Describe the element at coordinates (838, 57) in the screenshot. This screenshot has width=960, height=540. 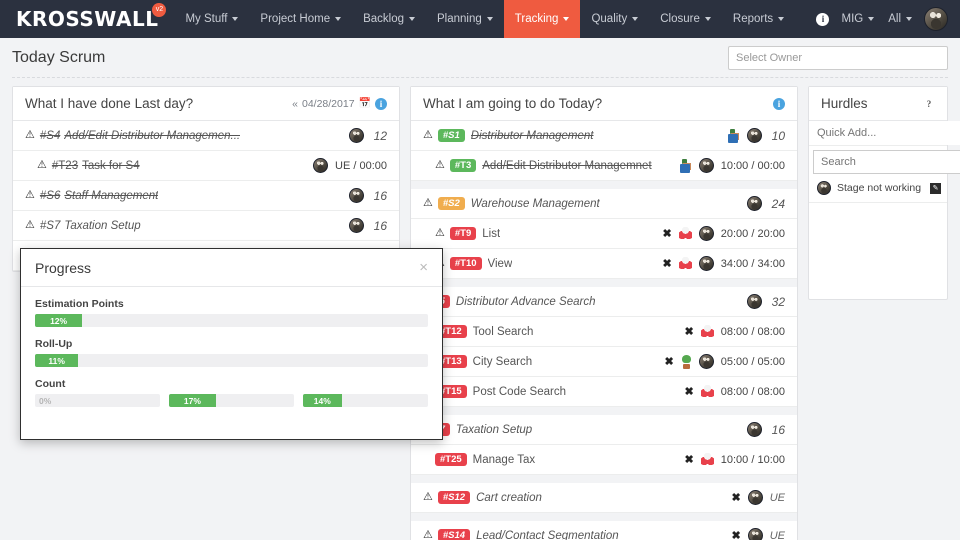
I see `owner-select: Select Owner` at that location.